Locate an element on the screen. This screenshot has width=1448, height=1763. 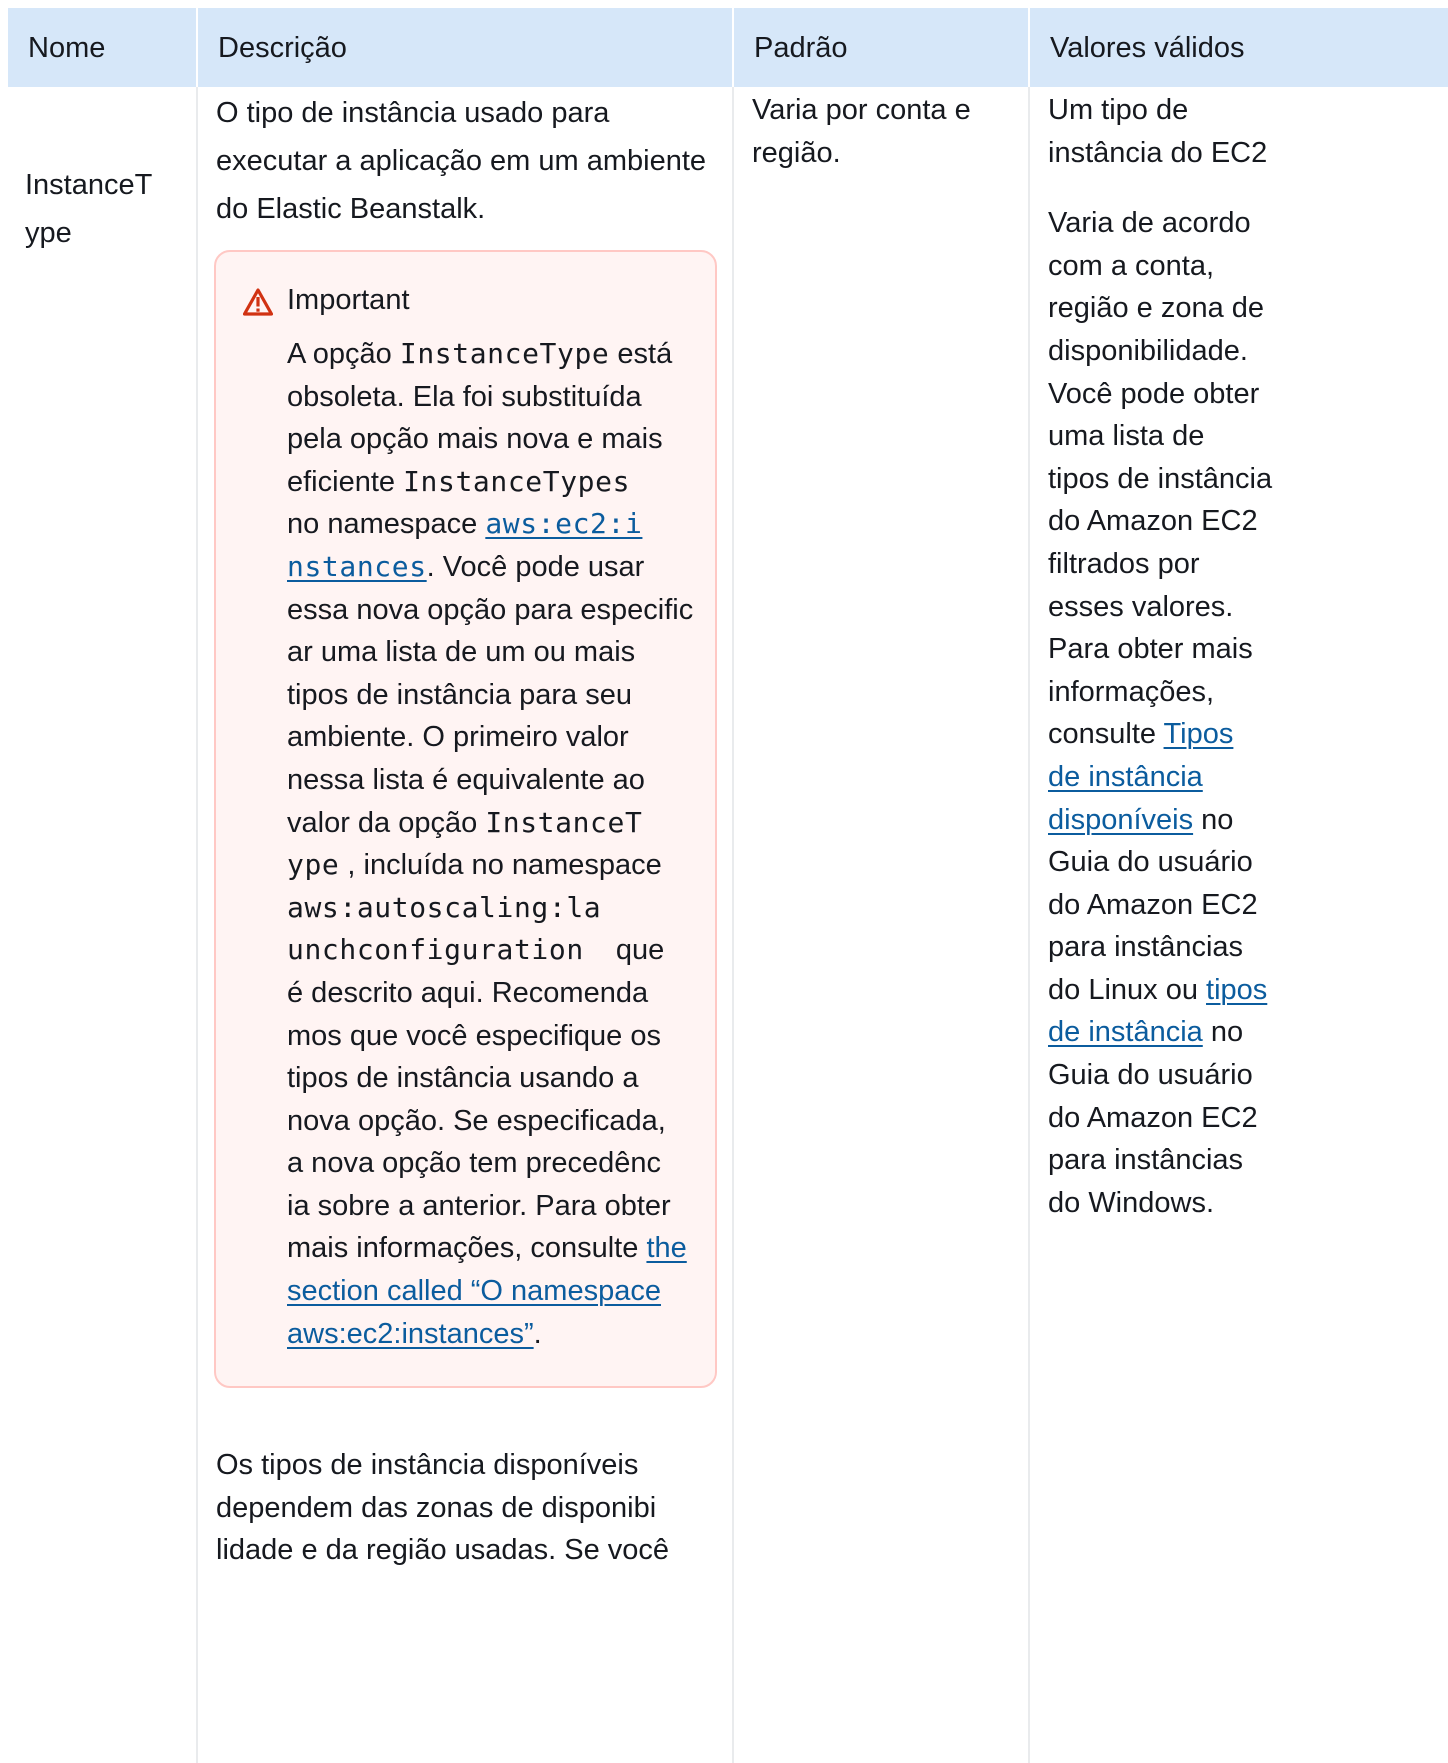
warning-triangle-icon is located at coordinates (258, 302).